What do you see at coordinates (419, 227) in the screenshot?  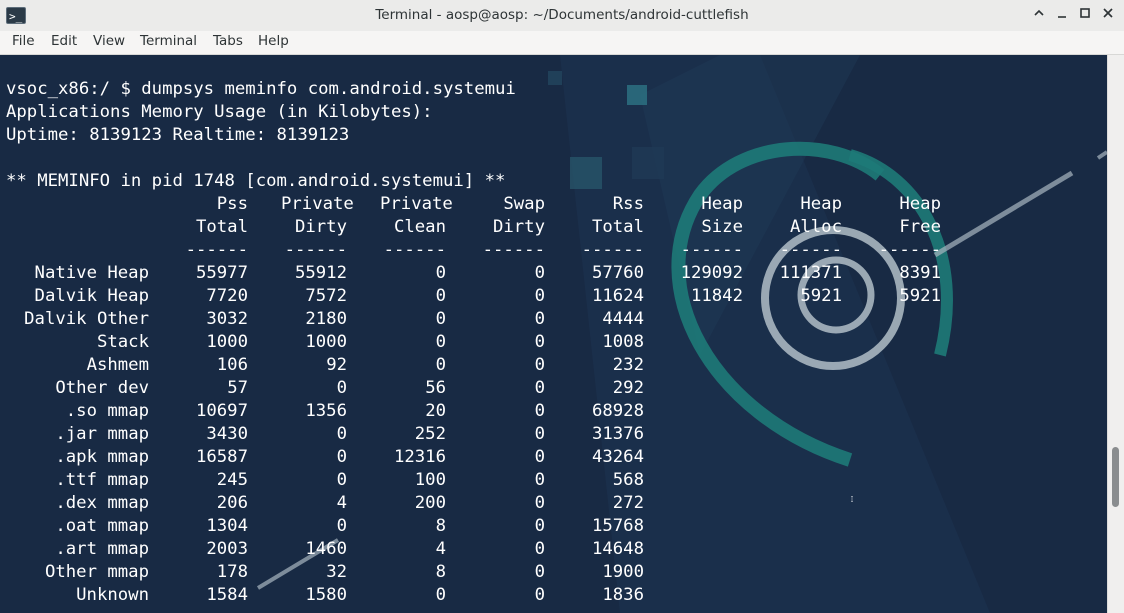 I see `column-header: Clean` at bounding box center [419, 227].